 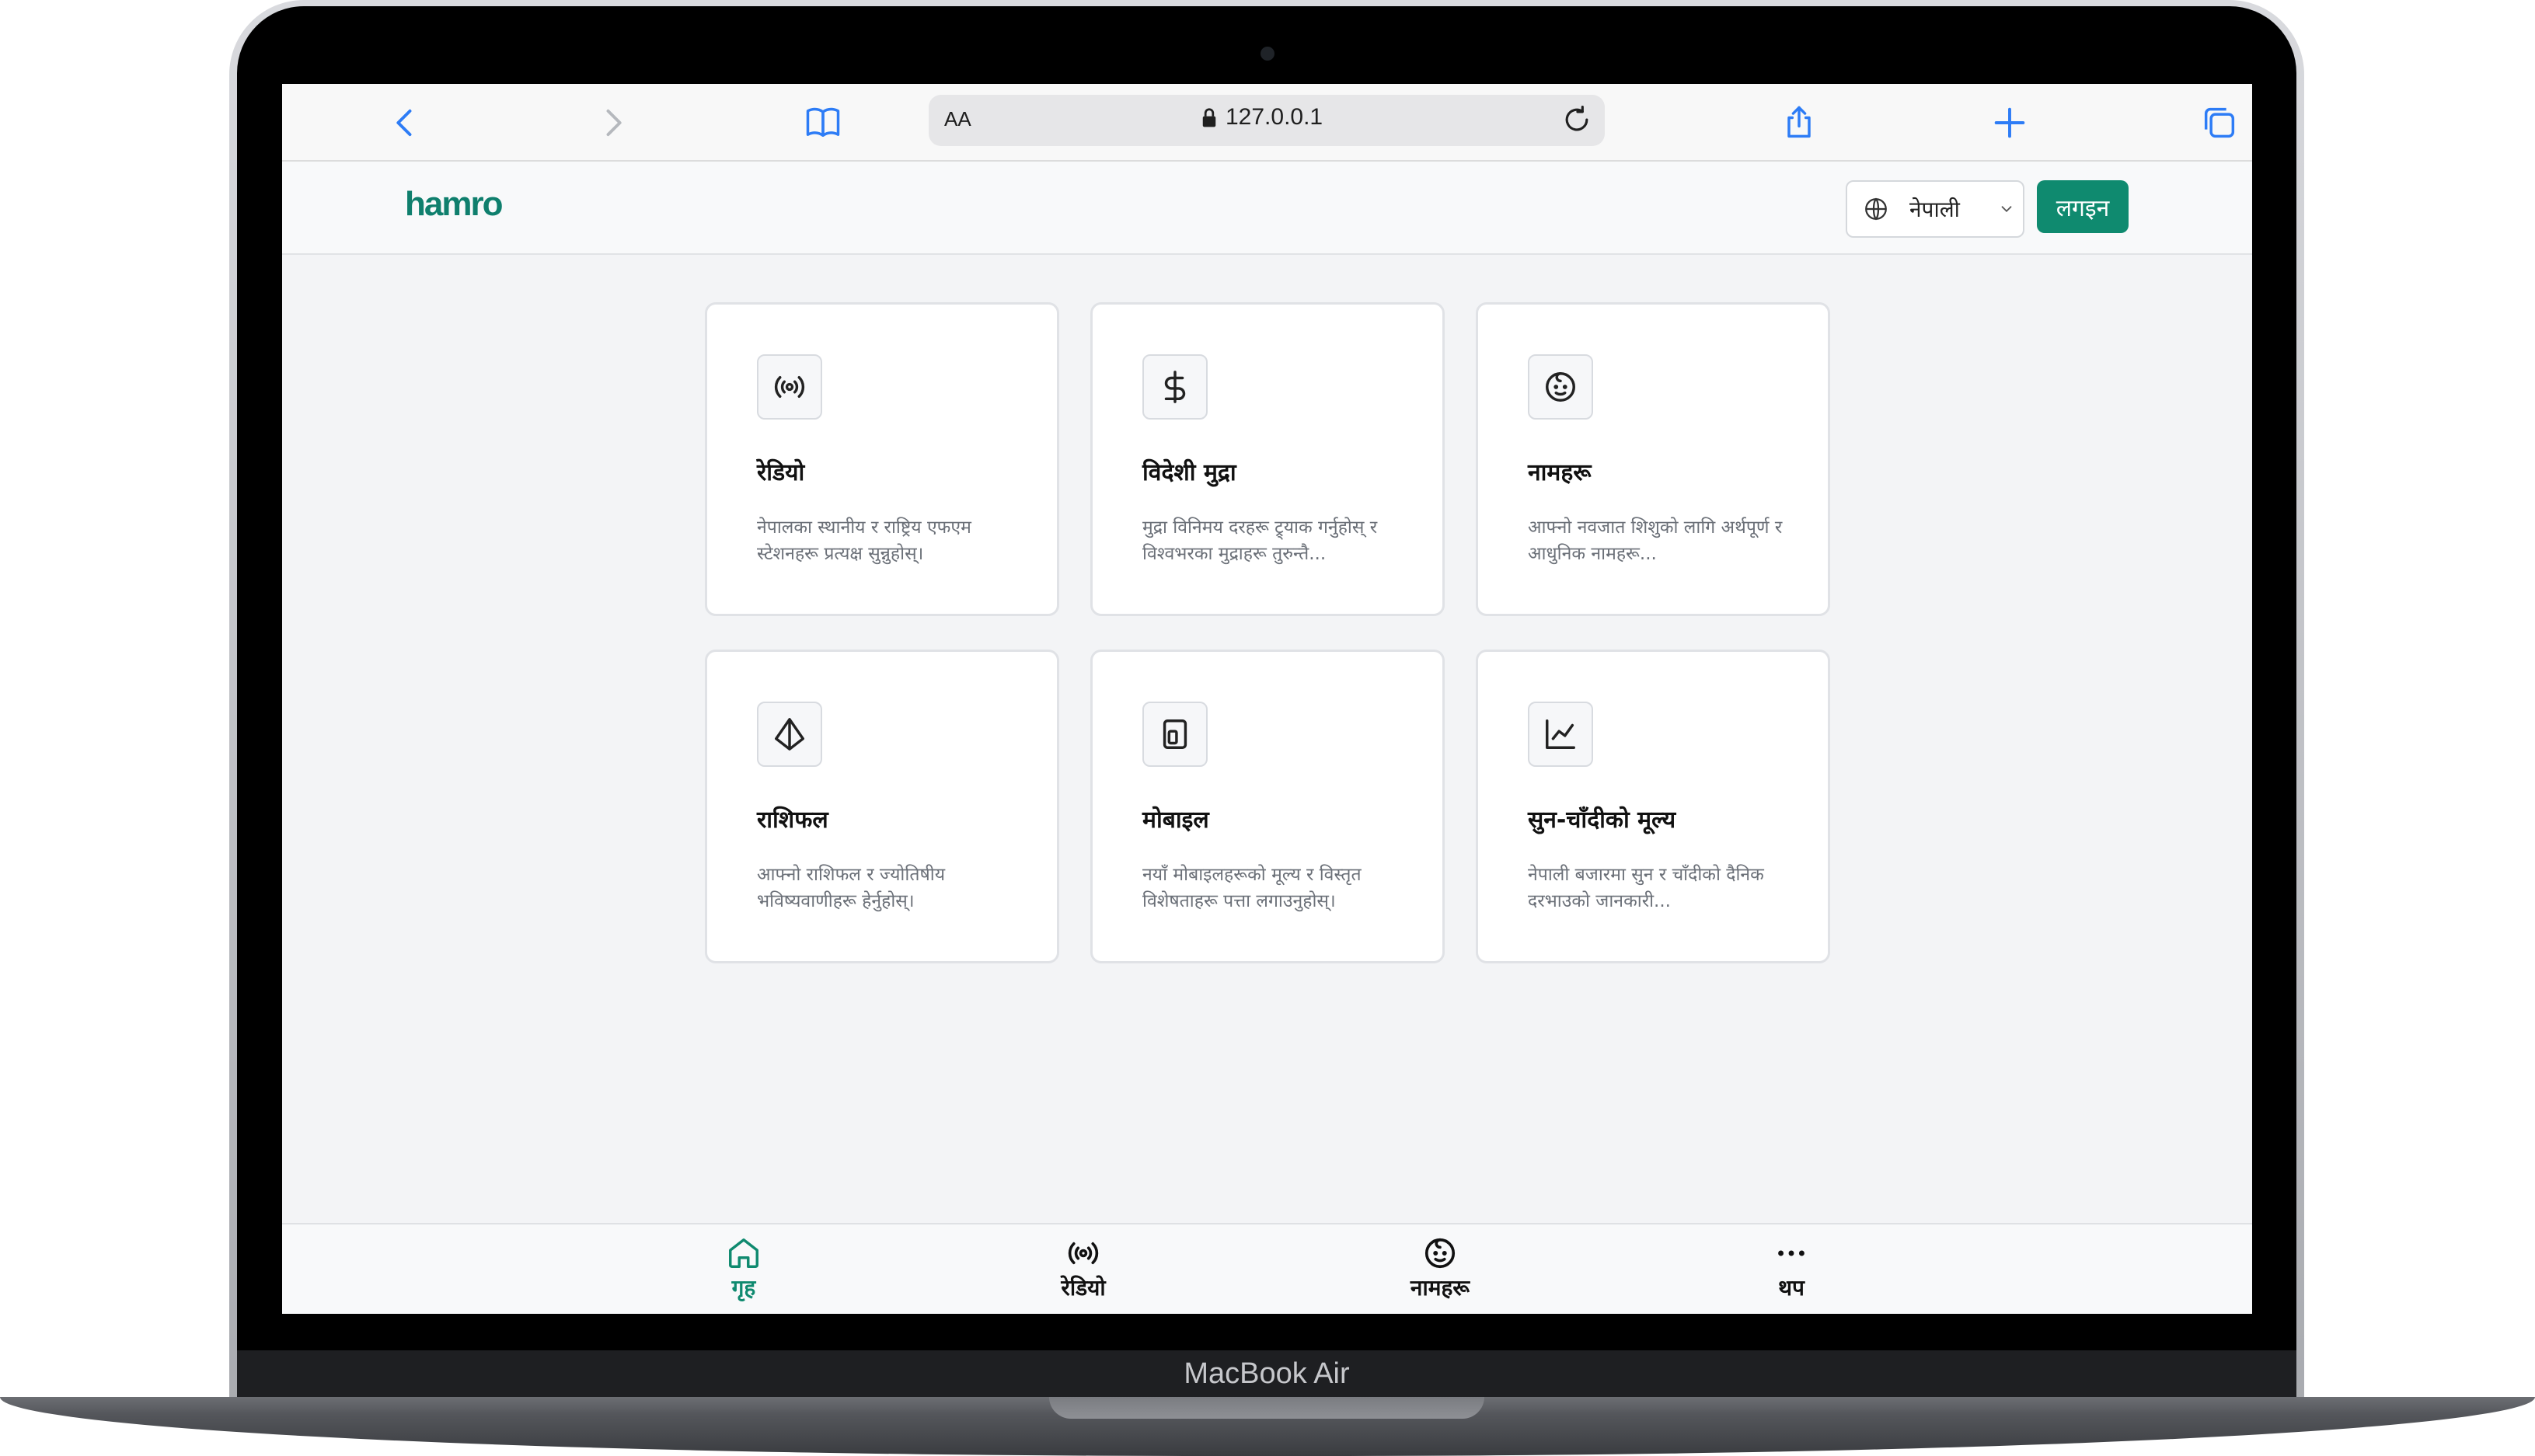 I want to click on tabs-overview-icon, so click(x=2219, y=123).